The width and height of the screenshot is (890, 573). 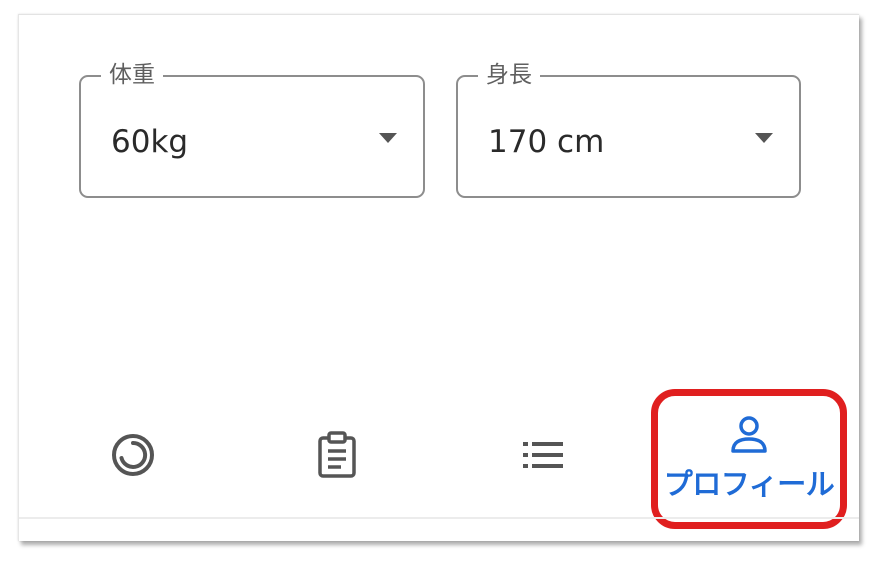 I want to click on weight-select: 体重 60kg, so click(x=252, y=129).